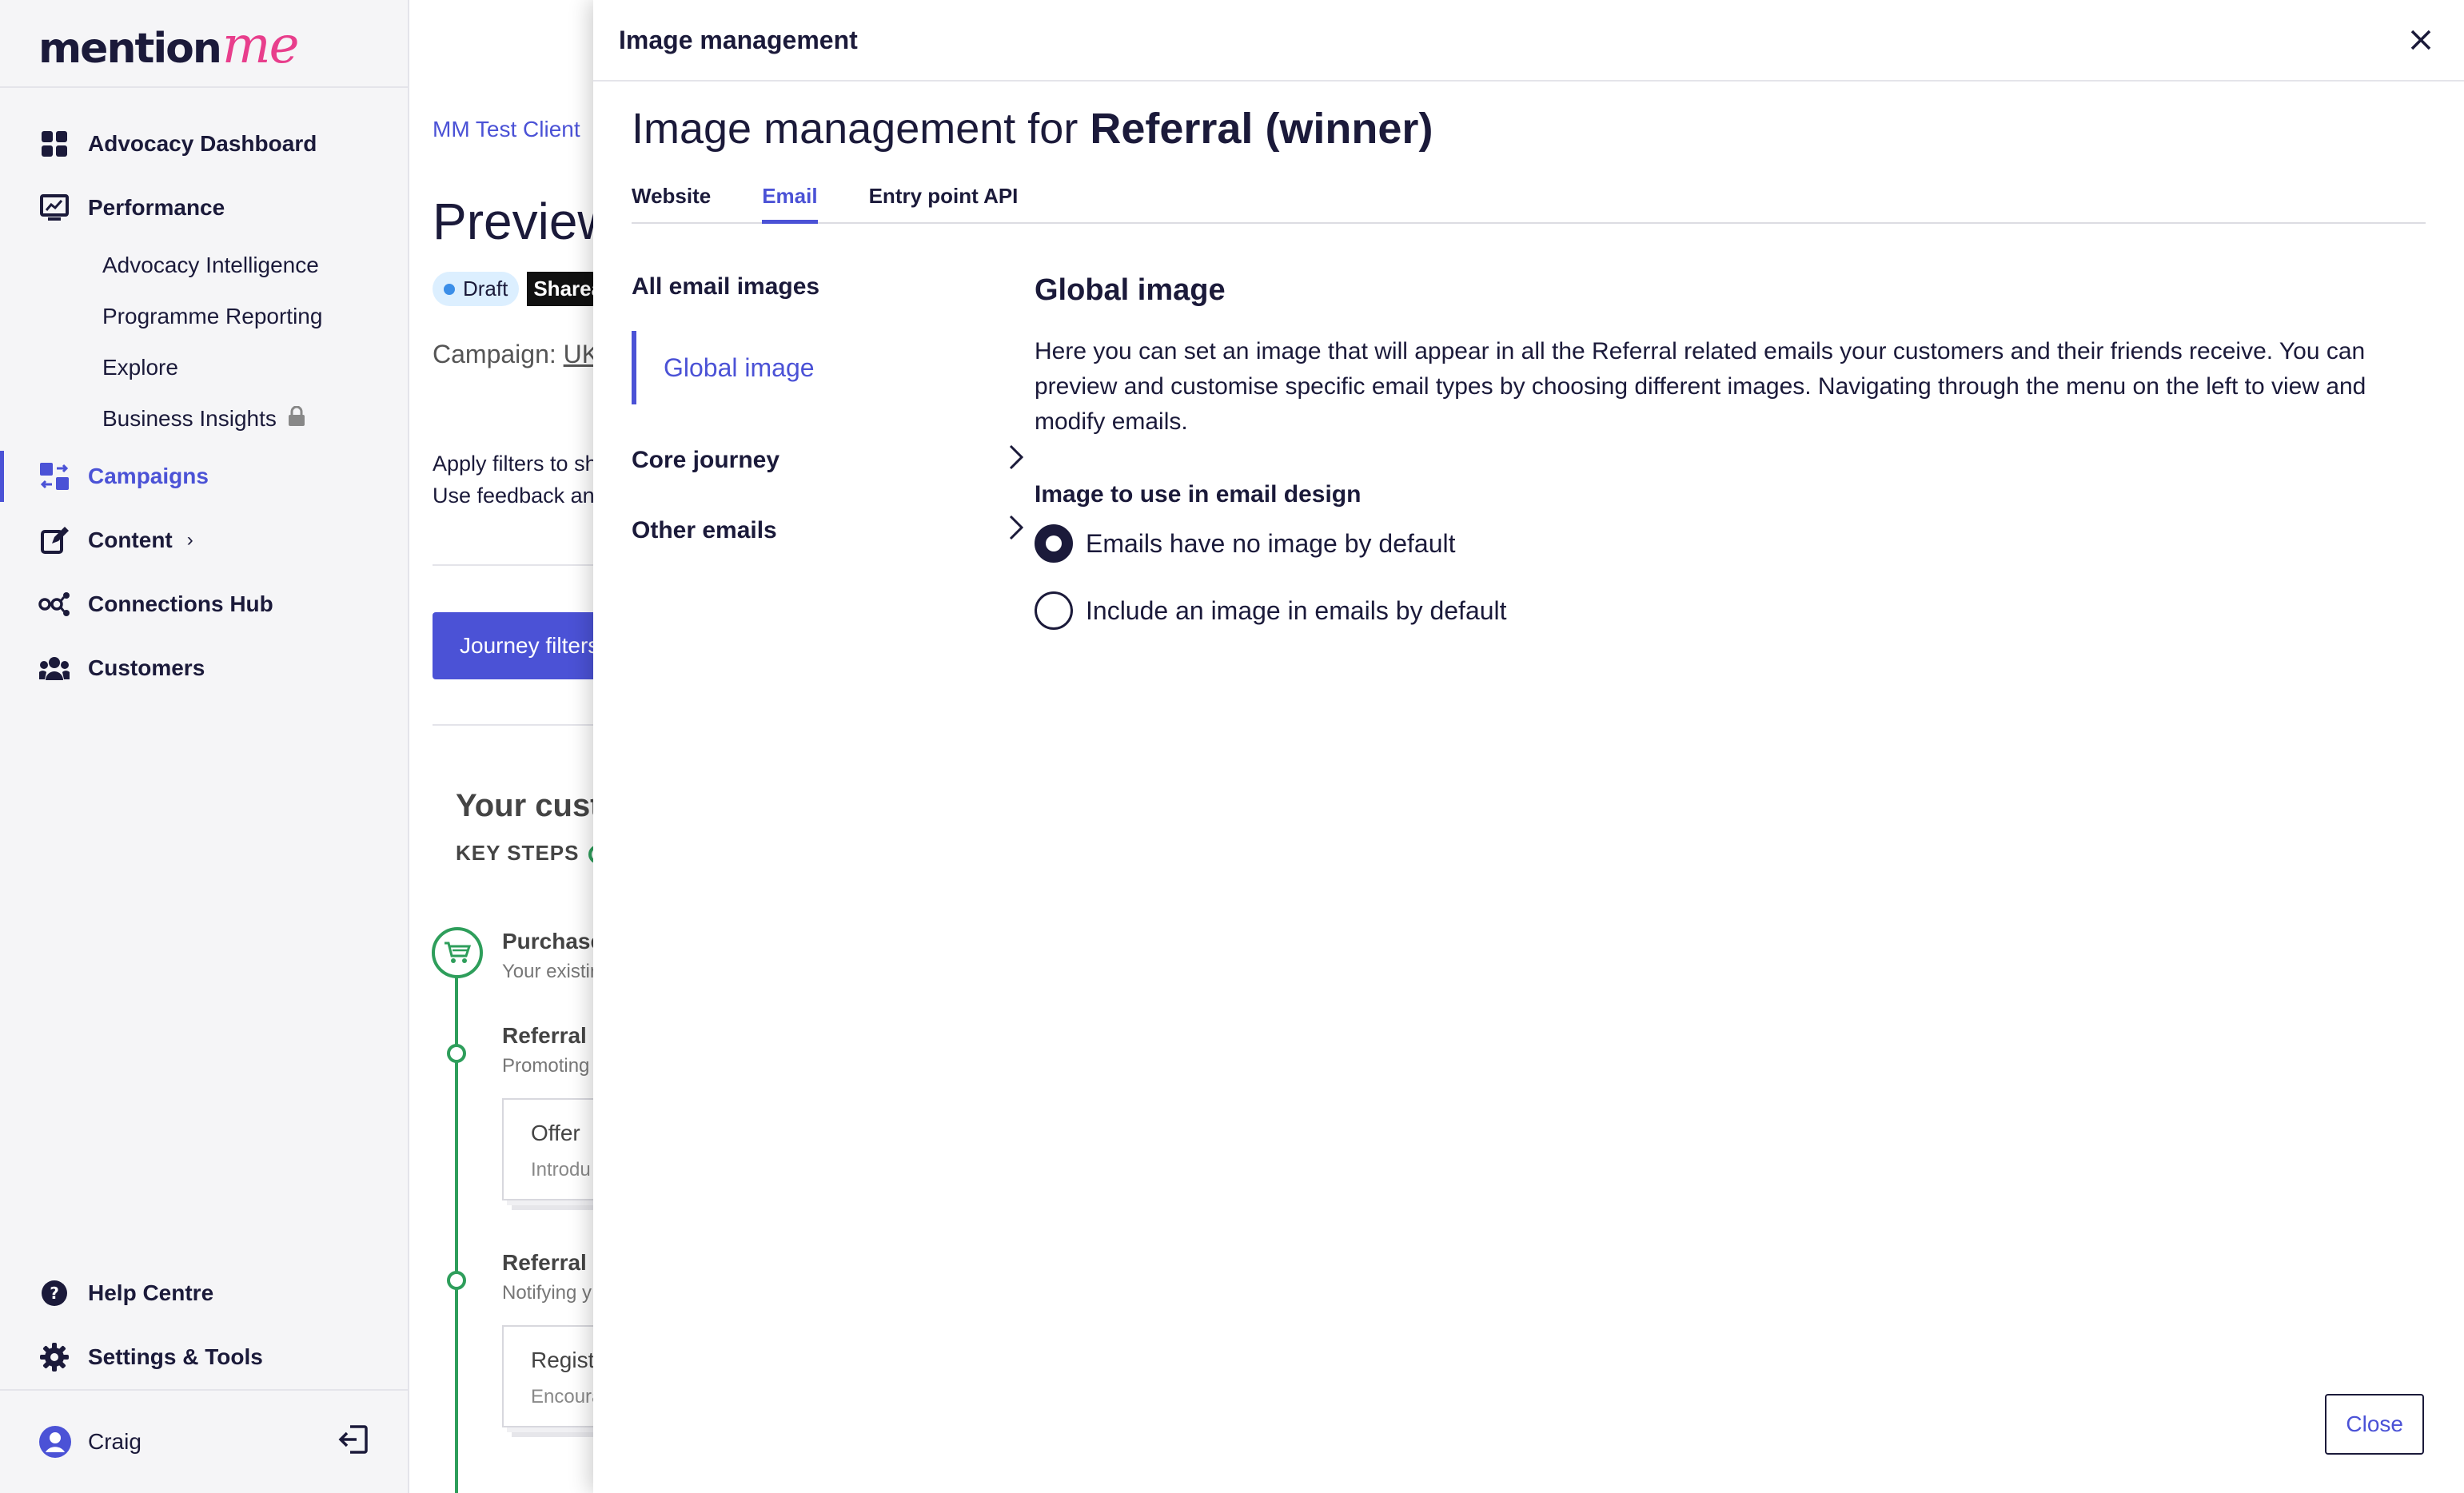  Describe the element at coordinates (494, 354) in the screenshot. I see `campaign-label: Campaign:` at that location.